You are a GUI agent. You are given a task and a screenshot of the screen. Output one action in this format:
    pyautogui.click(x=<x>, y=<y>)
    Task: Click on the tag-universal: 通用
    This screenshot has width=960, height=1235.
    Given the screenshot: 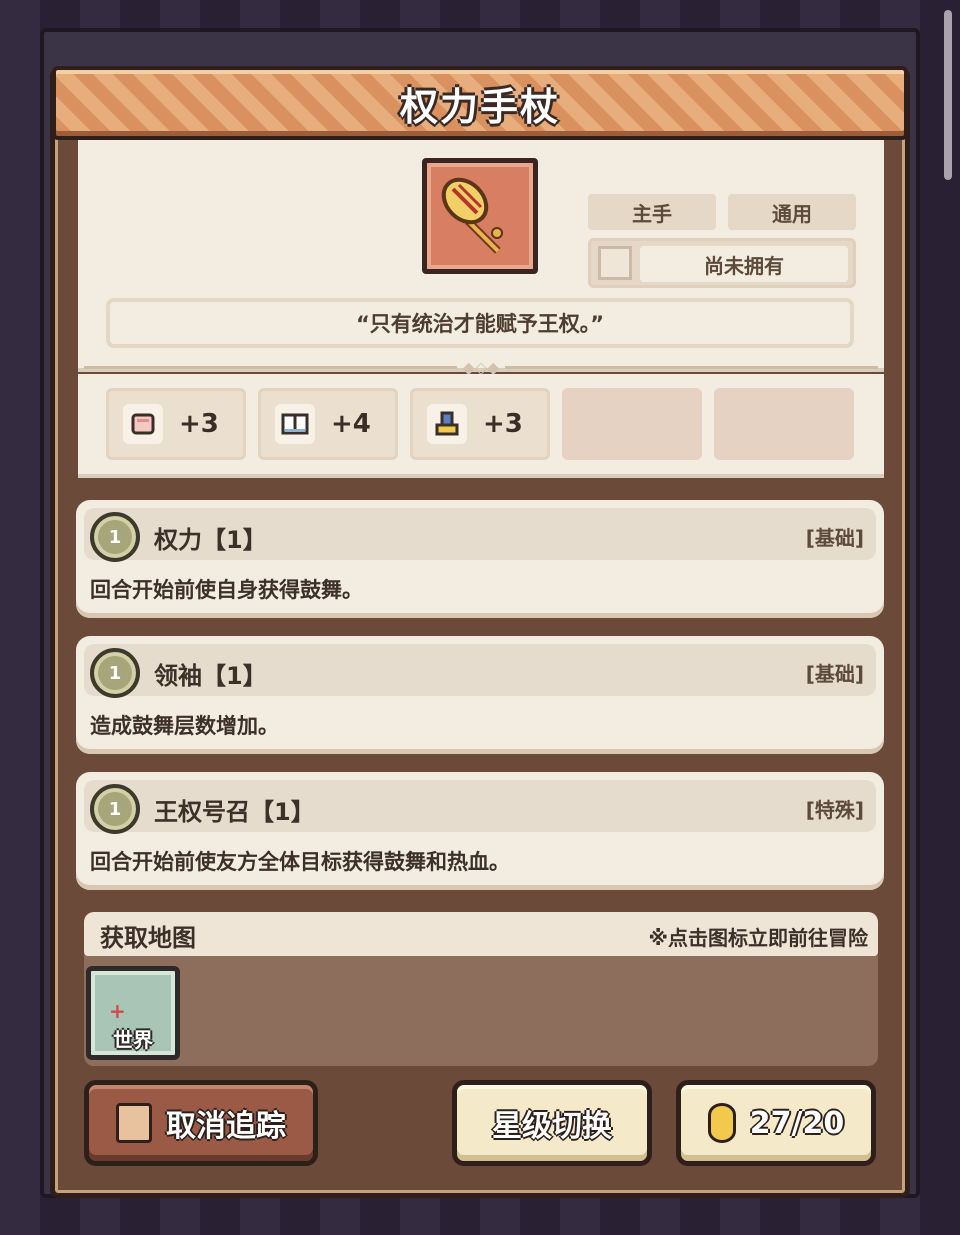 What is the action you would take?
    pyautogui.click(x=792, y=212)
    